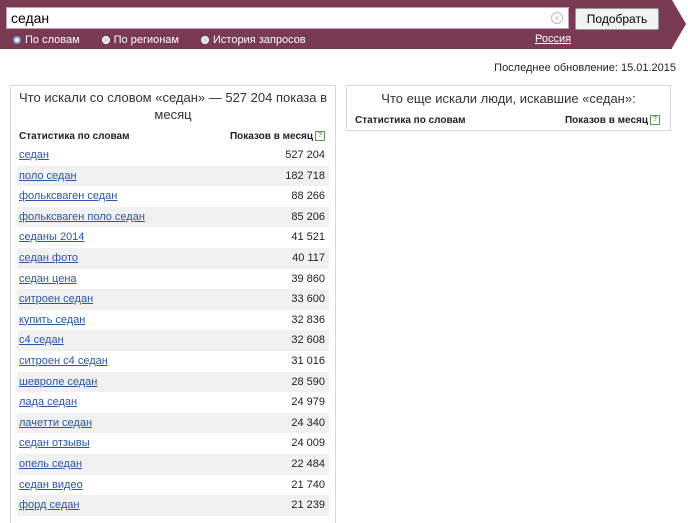 This screenshot has width=688, height=523. Describe the element at coordinates (34, 155) in the screenshot. I see `keyword-link: седан` at that location.